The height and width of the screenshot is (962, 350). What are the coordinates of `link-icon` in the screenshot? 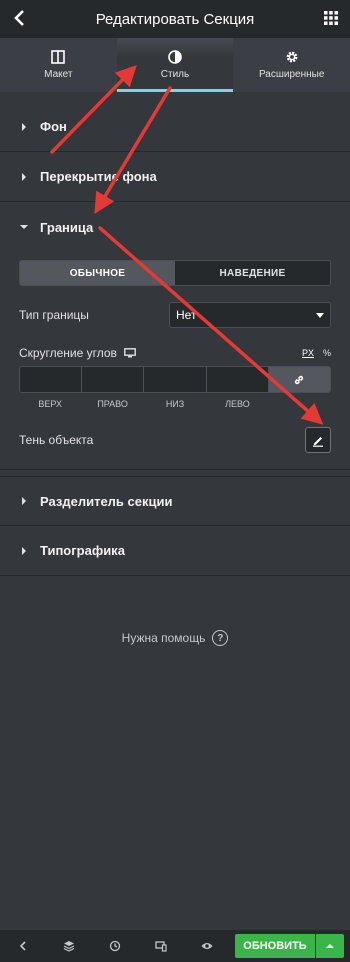 It's located at (299, 379).